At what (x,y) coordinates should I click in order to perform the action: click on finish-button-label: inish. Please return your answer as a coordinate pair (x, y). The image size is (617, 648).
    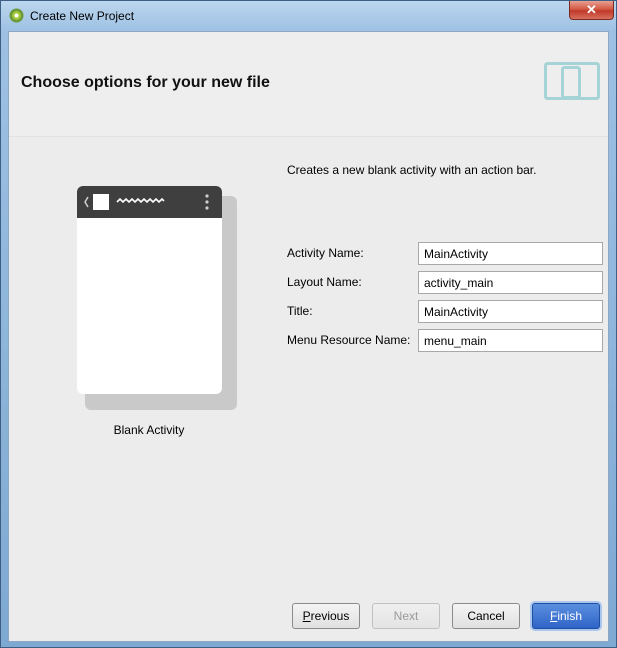
    Looking at the image, I should click on (570, 616).